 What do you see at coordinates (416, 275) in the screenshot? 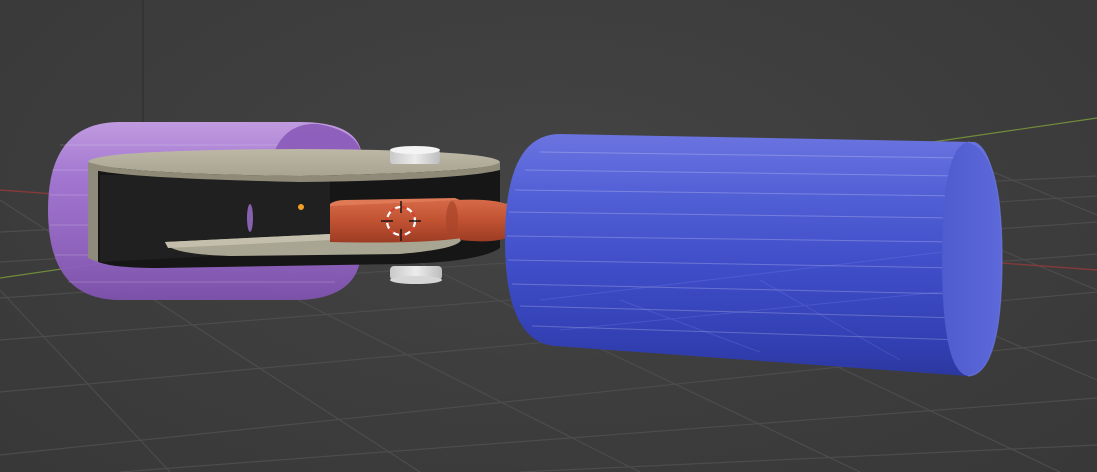
I see `bottom-peg` at bounding box center [416, 275].